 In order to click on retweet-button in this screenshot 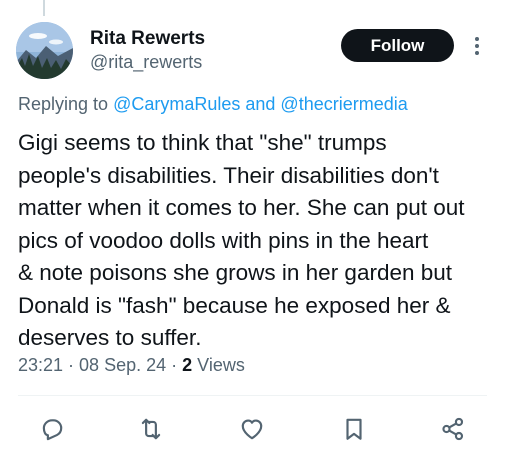, I will do `click(151, 429)`.